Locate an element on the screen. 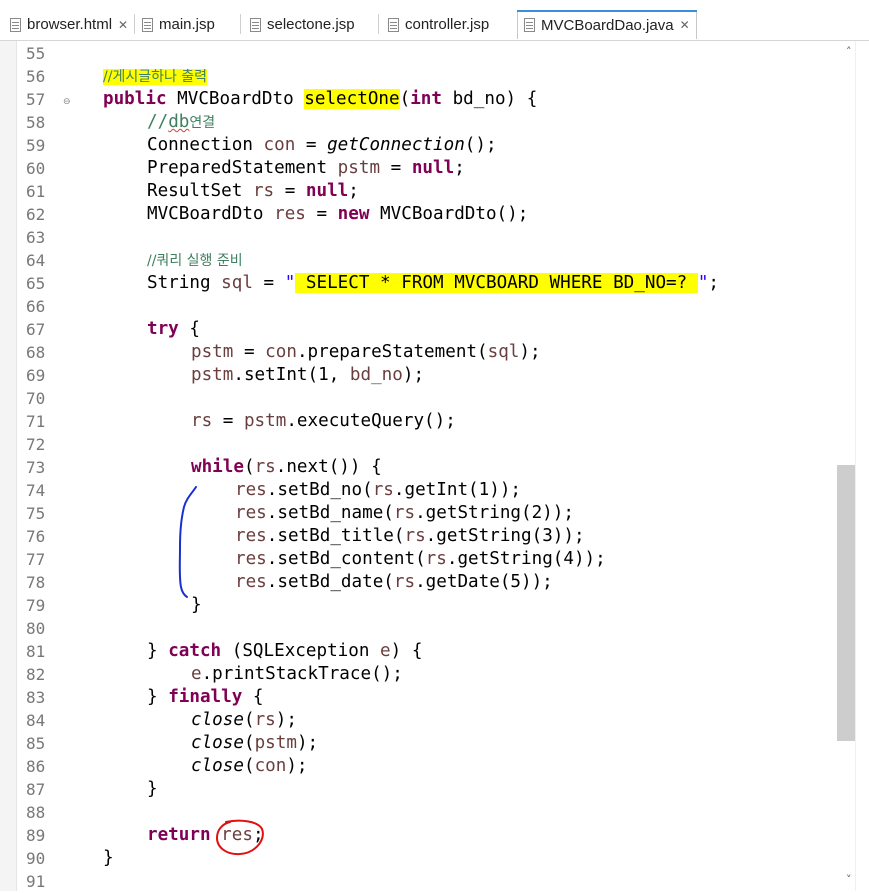 The image size is (869, 893). tab-controller-jsp: controller.jsp is located at coordinates (449, 24).